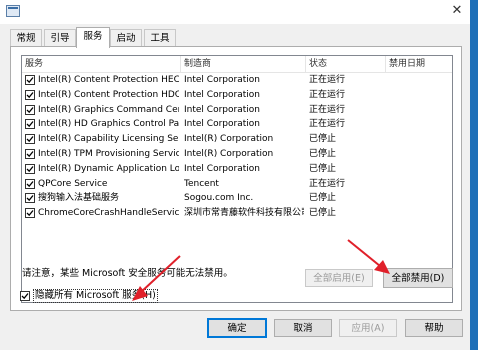  I want to click on tab-startup: 启动, so click(126, 38).